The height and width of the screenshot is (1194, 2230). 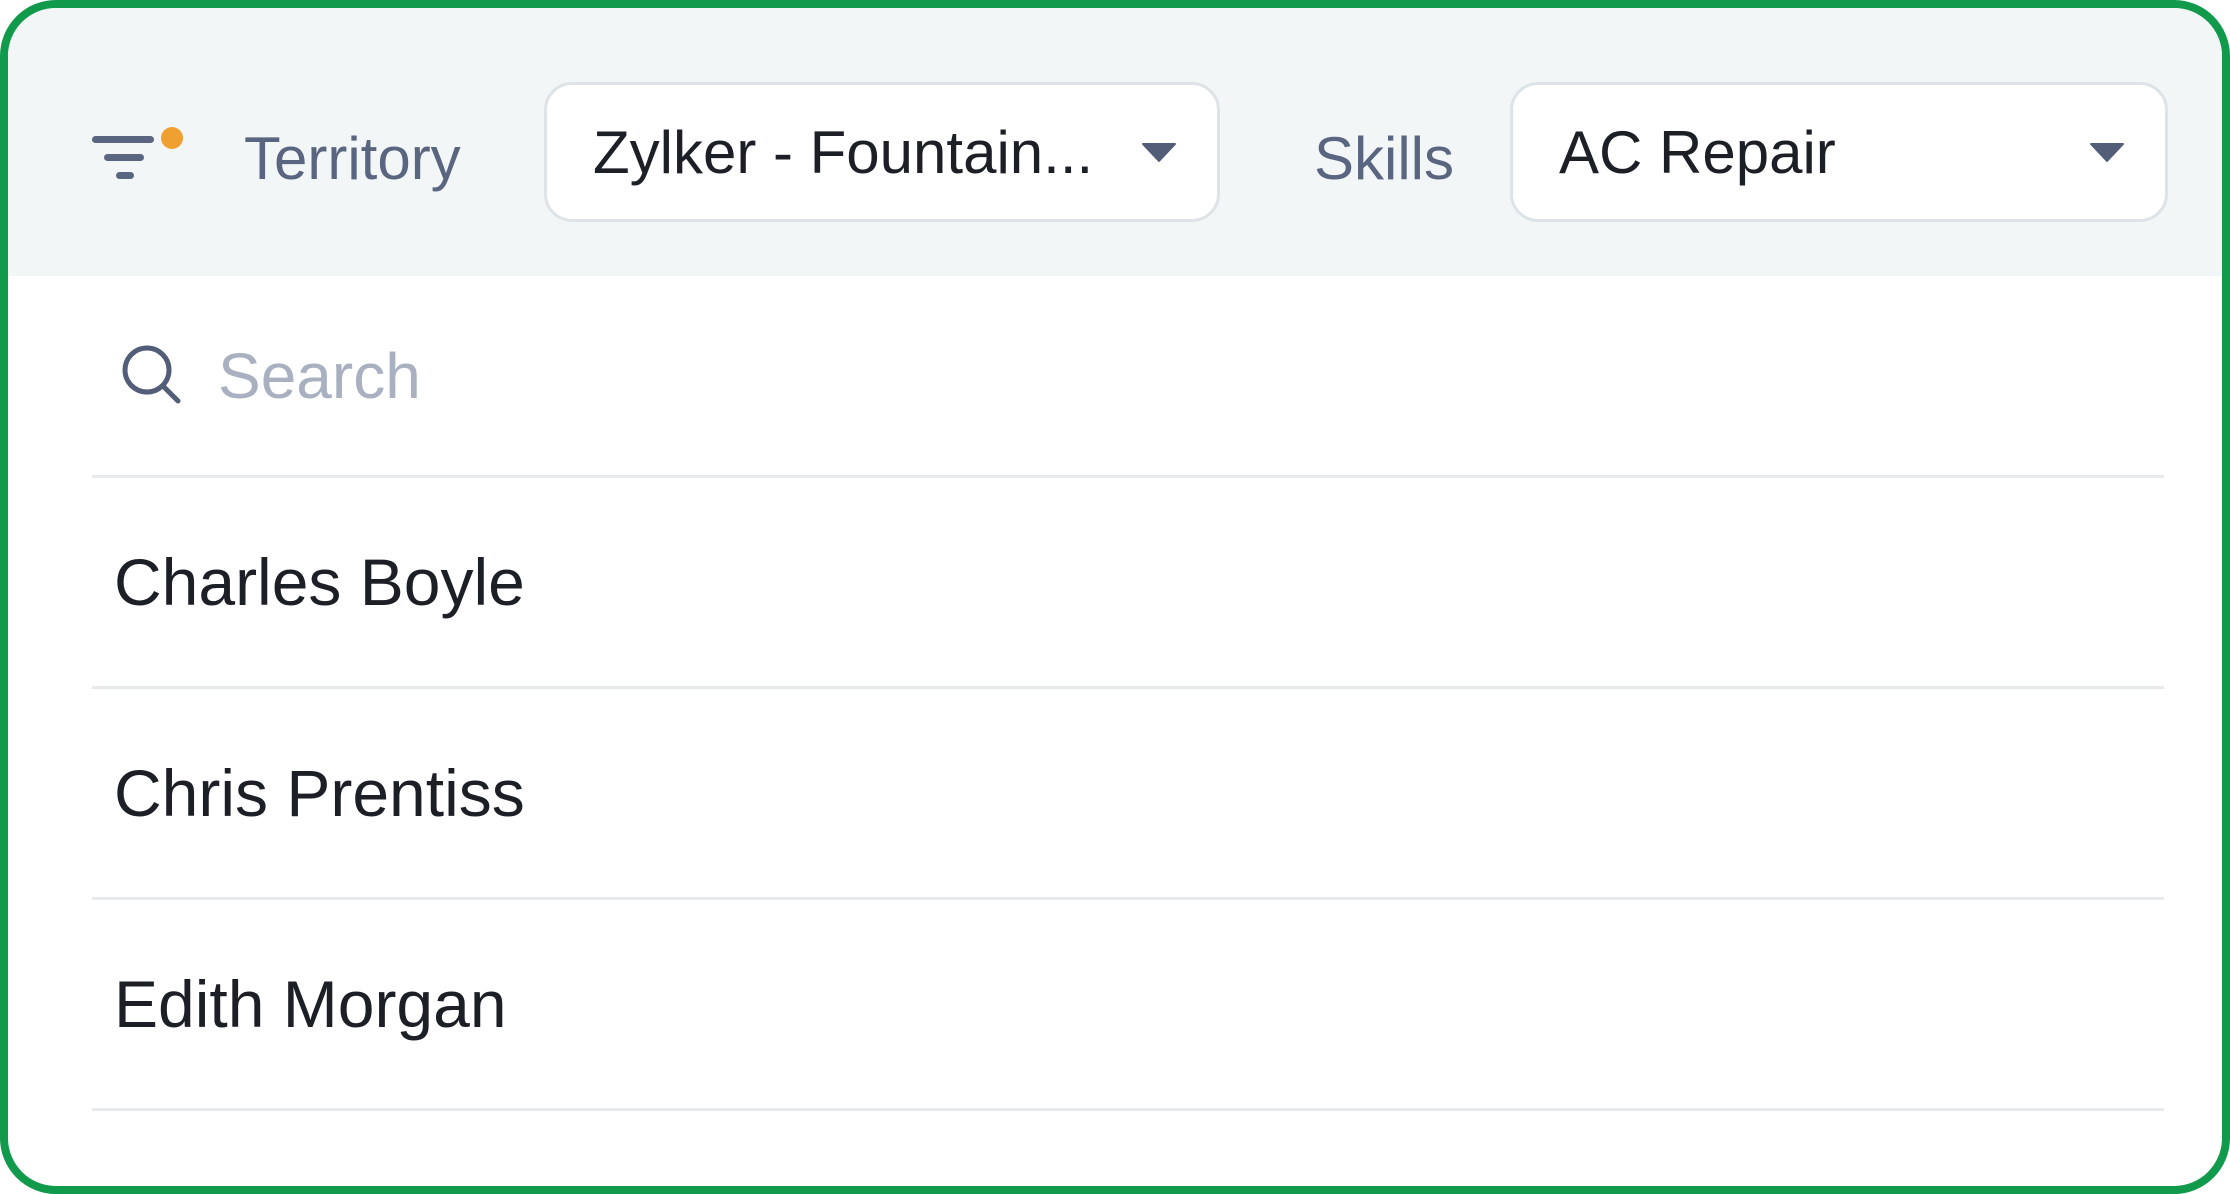 I want to click on skills-dropdown: AC Repair, so click(x=1839, y=152).